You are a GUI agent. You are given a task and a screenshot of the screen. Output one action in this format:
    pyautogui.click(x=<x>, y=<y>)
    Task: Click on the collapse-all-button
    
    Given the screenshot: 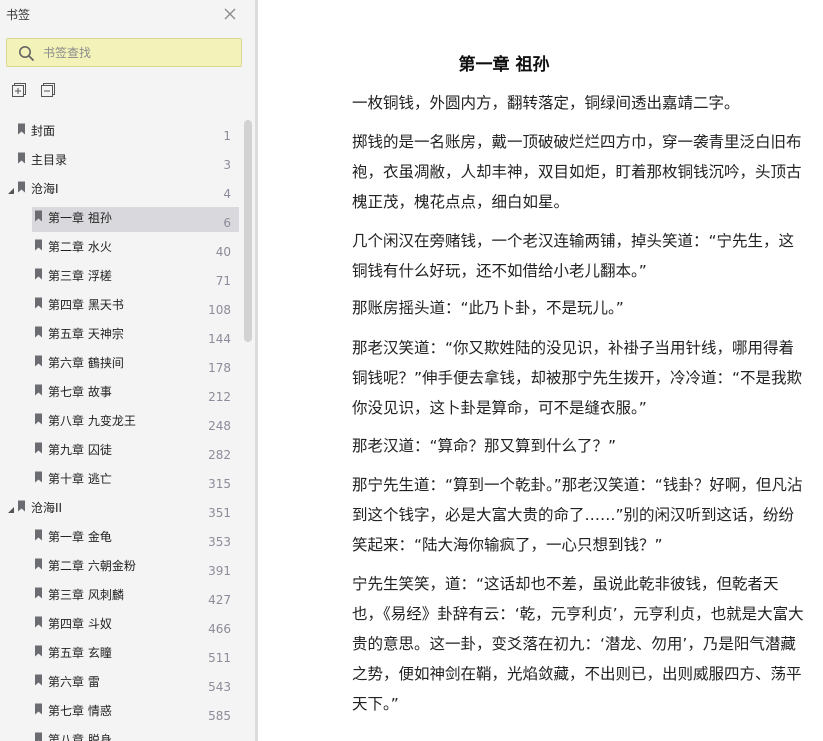 What is the action you would take?
    pyautogui.click(x=48, y=90)
    